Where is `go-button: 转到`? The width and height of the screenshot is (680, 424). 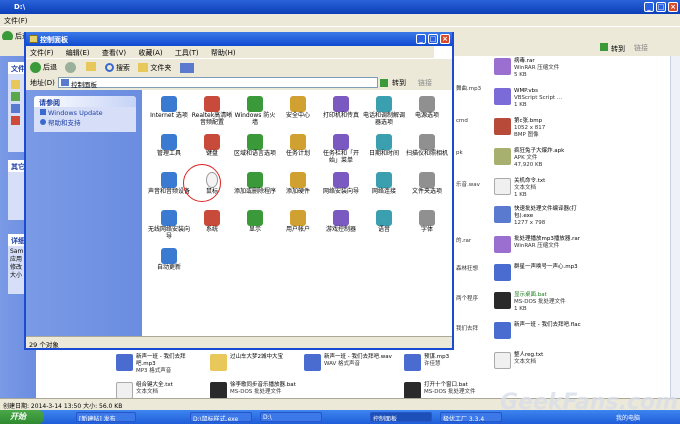 go-button: 转到 is located at coordinates (399, 83).